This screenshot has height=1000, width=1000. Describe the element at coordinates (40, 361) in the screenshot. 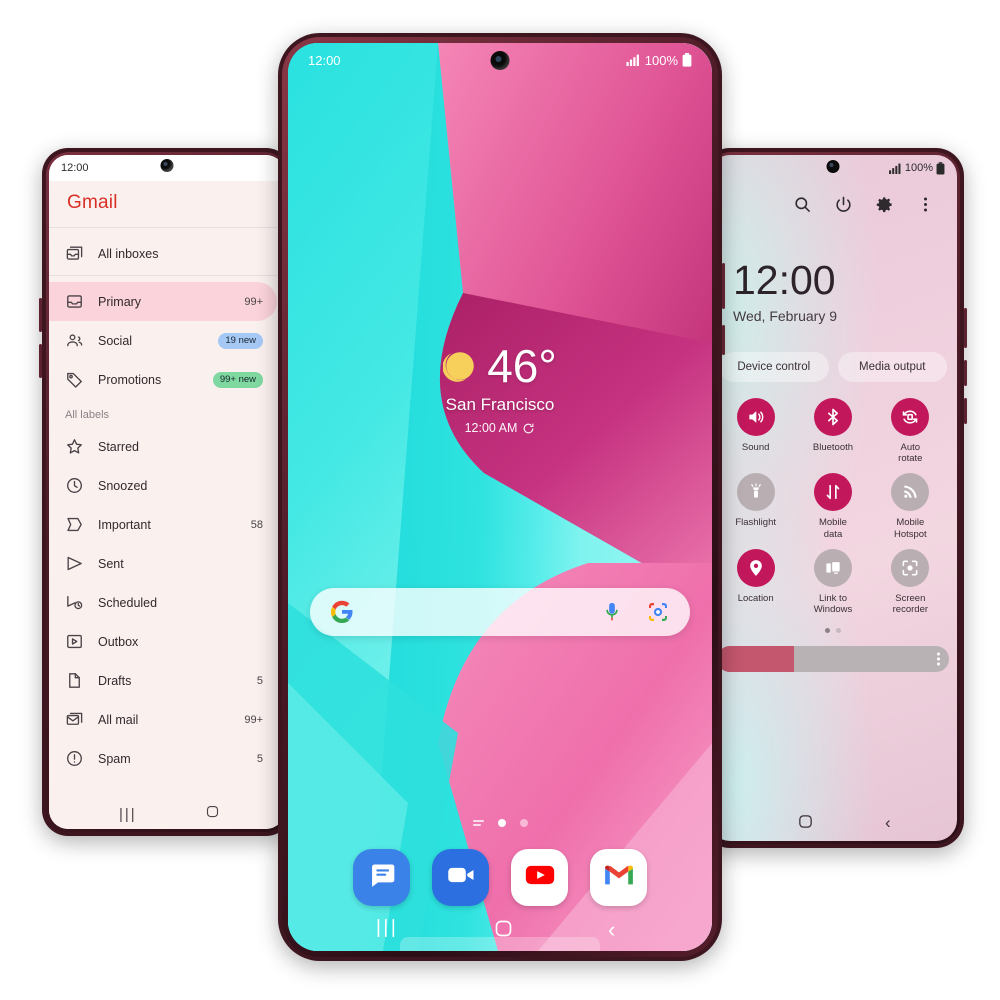

I see `power-button-left` at that location.